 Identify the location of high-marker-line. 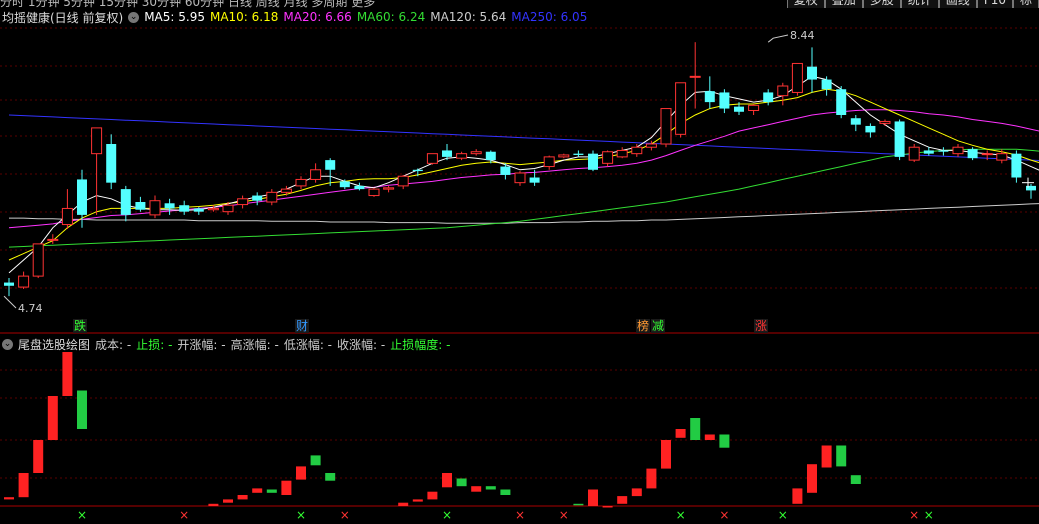
(778, 38).